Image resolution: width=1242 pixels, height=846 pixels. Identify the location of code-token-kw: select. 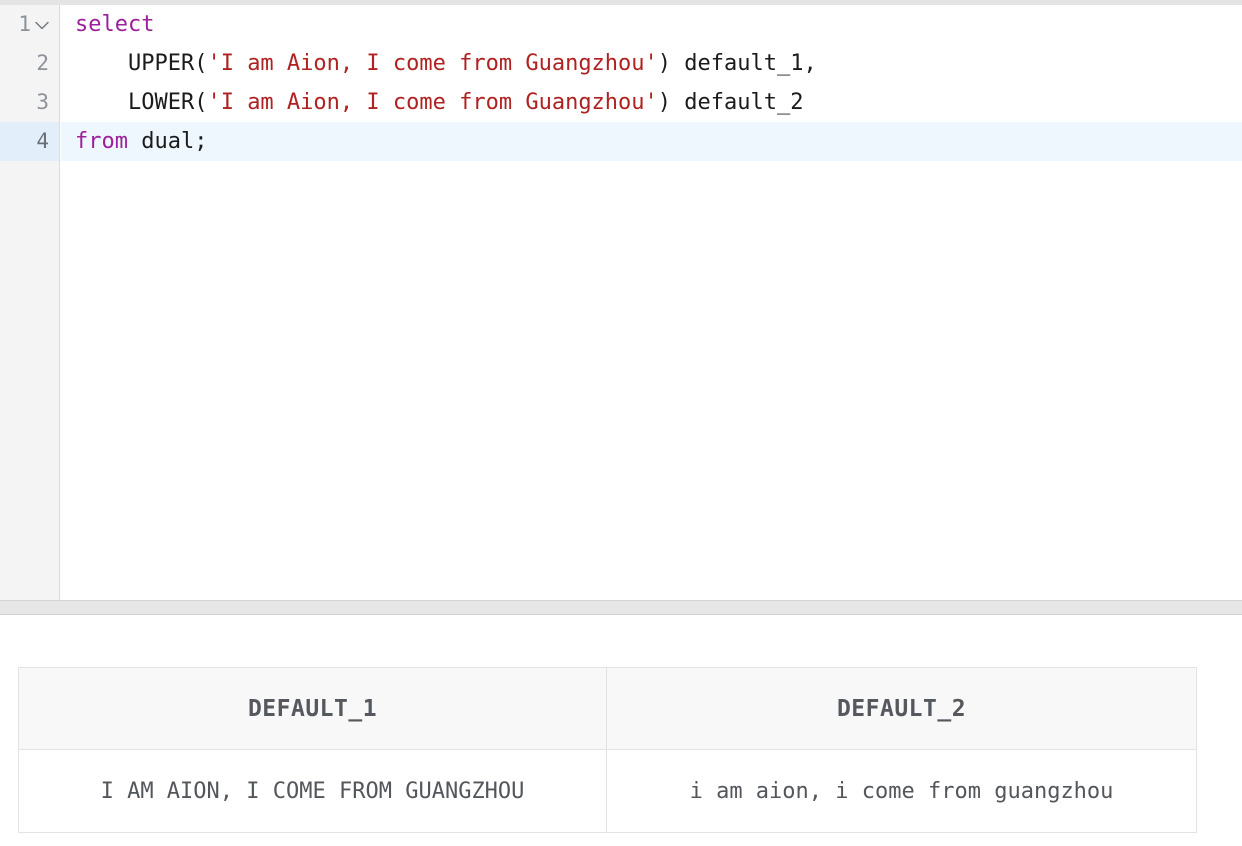
(115, 24).